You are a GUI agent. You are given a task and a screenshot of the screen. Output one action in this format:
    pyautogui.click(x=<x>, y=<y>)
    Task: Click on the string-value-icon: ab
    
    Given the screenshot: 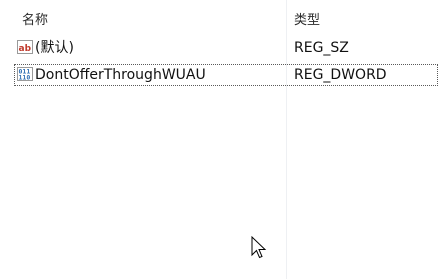 What is the action you would take?
    pyautogui.click(x=25, y=47)
    